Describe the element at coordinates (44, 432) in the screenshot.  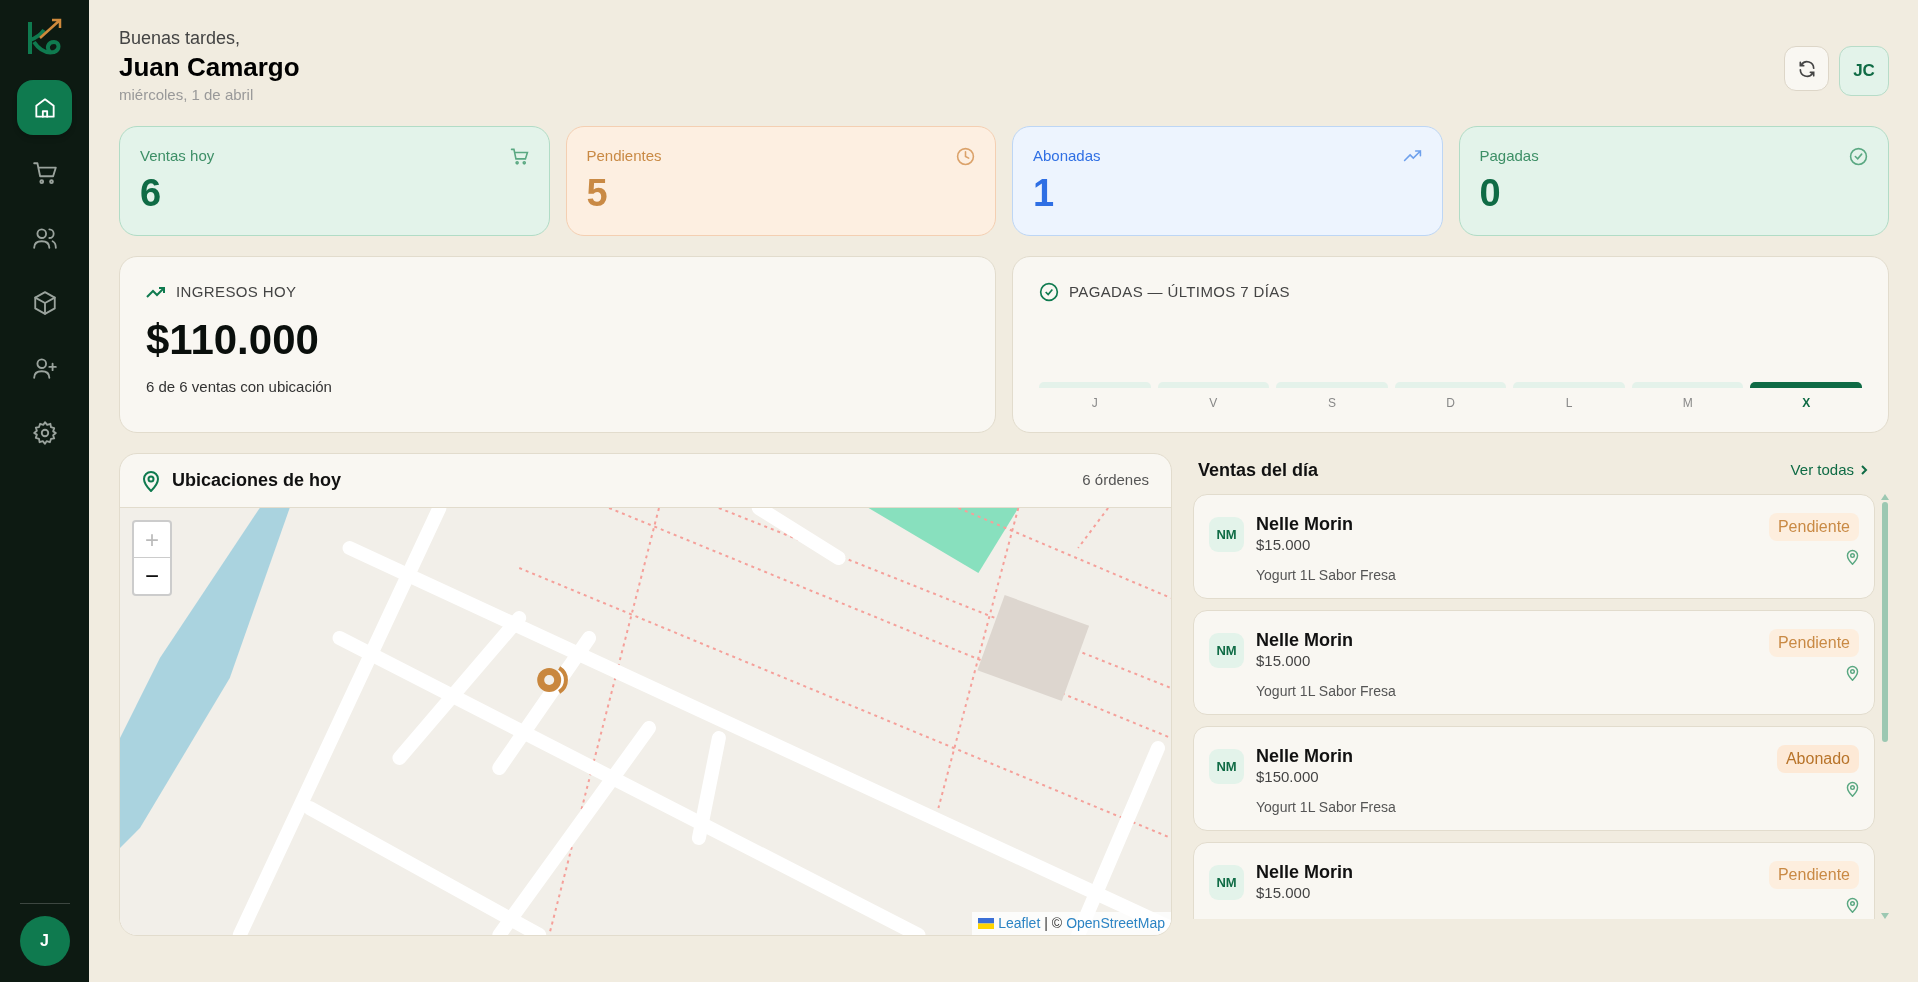
I see `settings-icon` at that location.